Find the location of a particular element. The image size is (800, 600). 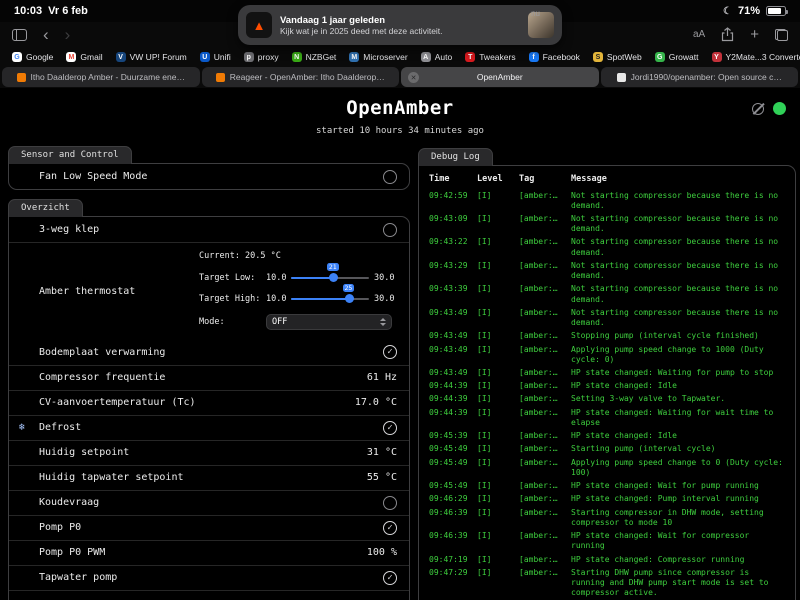

target-low-slider: 21 is located at coordinates (330, 273).